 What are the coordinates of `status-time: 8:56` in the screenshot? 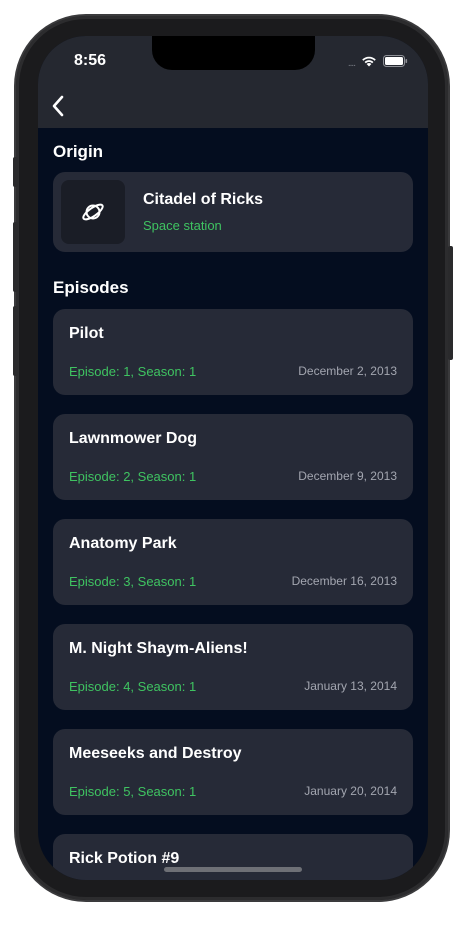 It's located at (90, 60).